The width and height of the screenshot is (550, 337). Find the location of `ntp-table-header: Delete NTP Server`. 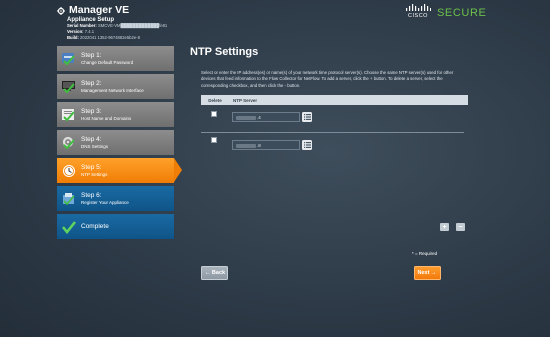

ntp-table-header: Delete NTP Server is located at coordinates (334, 100).